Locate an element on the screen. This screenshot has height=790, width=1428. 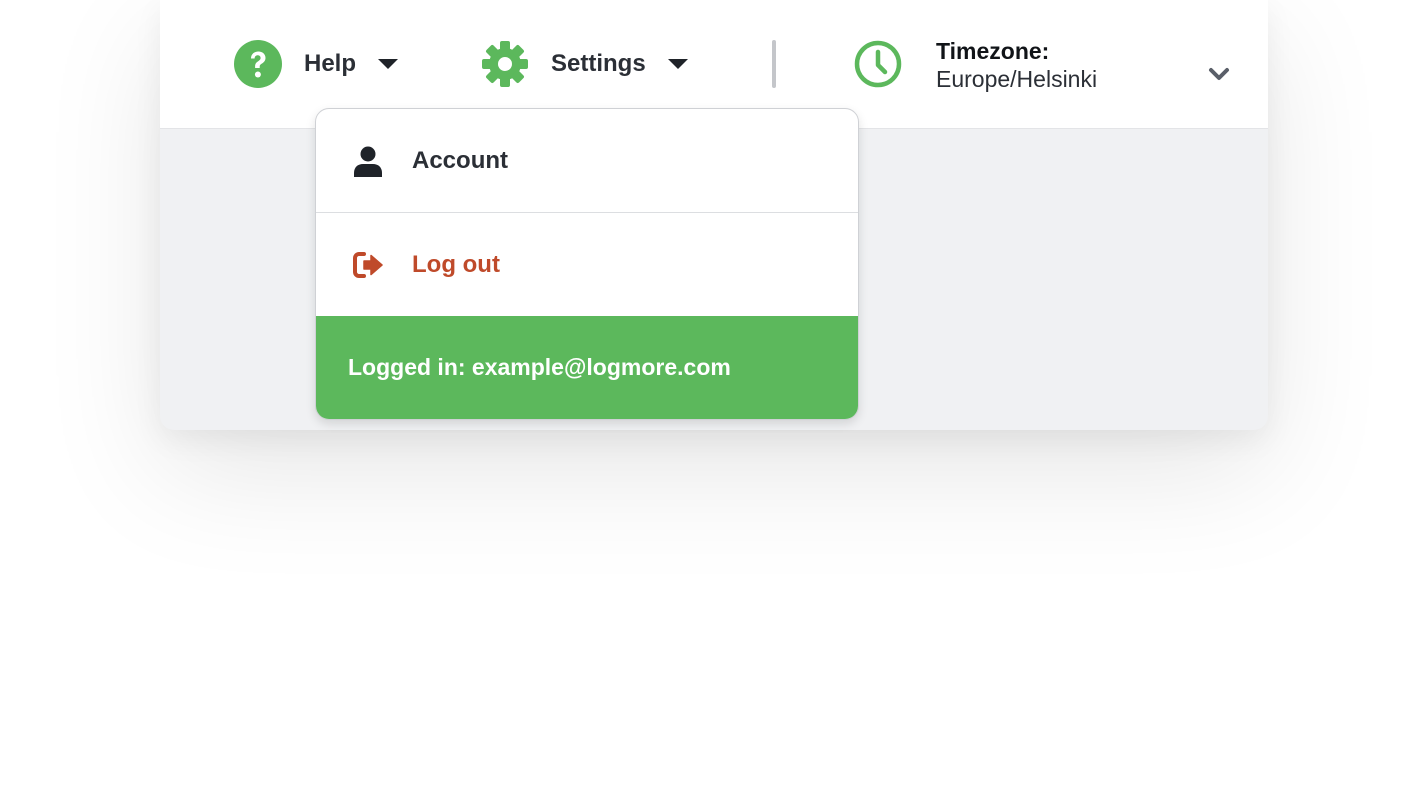
gear-icon is located at coordinates (505, 64).